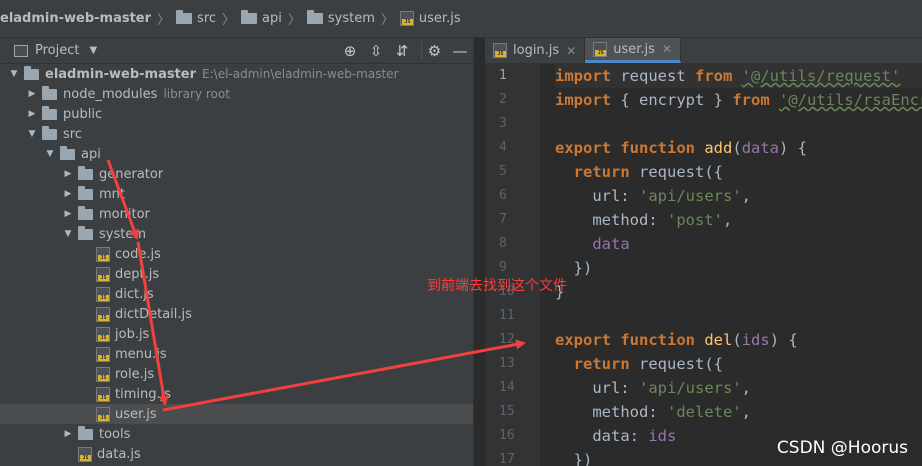 The image size is (922, 466). Describe the element at coordinates (376, 51) in the screenshot. I see `expand-all-icon: ⇳` at that location.